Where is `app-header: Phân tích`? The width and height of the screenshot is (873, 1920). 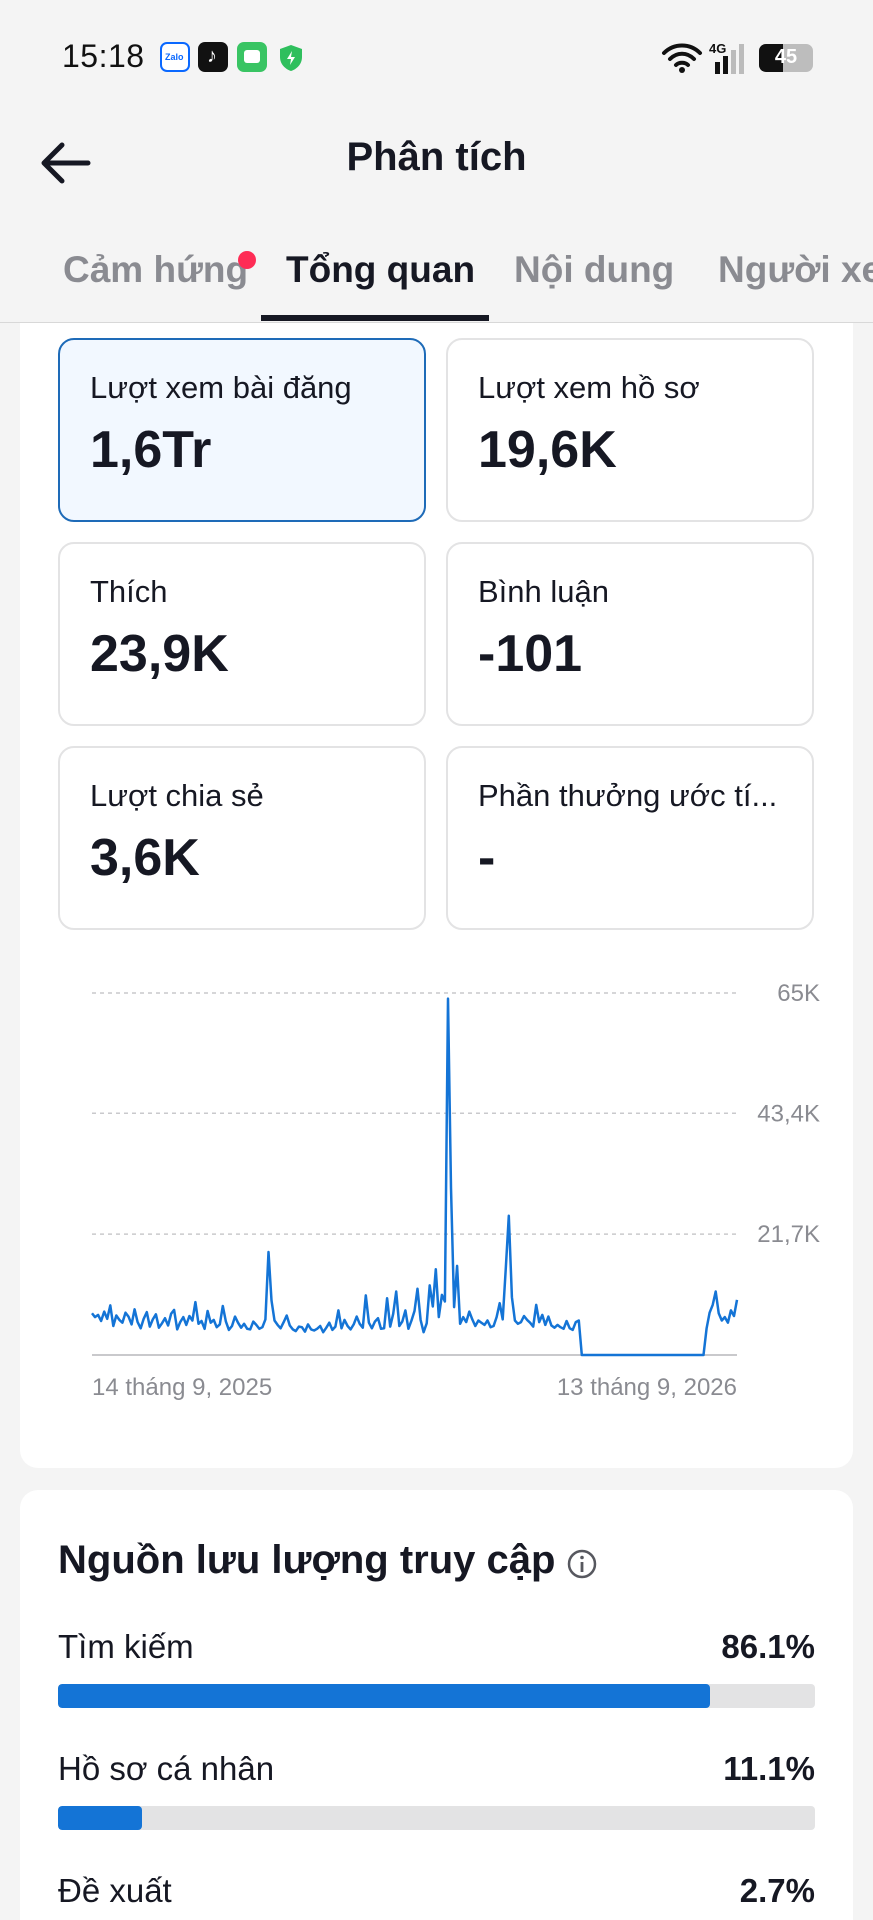 app-header: Phân tích is located at coordinates (436, 169).